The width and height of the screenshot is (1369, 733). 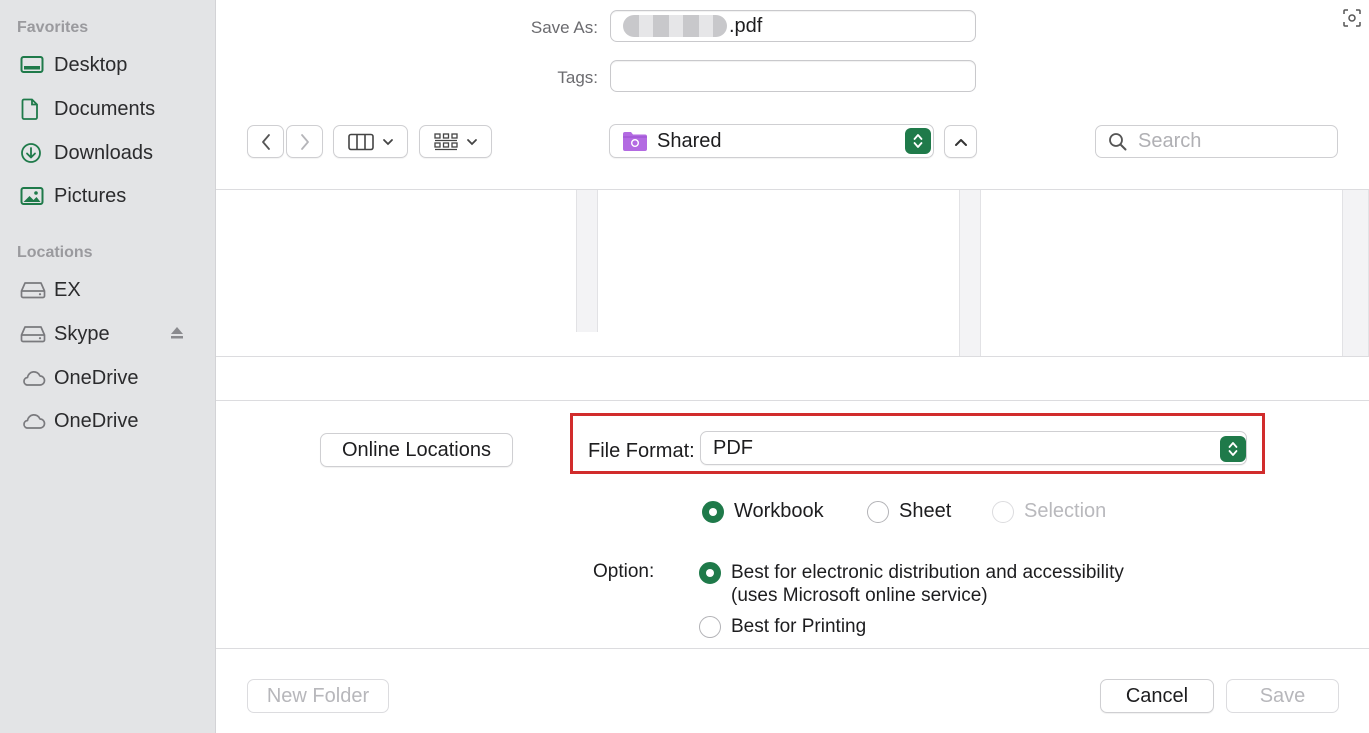 I want to click on download-icon, so click(x=33, y=153).